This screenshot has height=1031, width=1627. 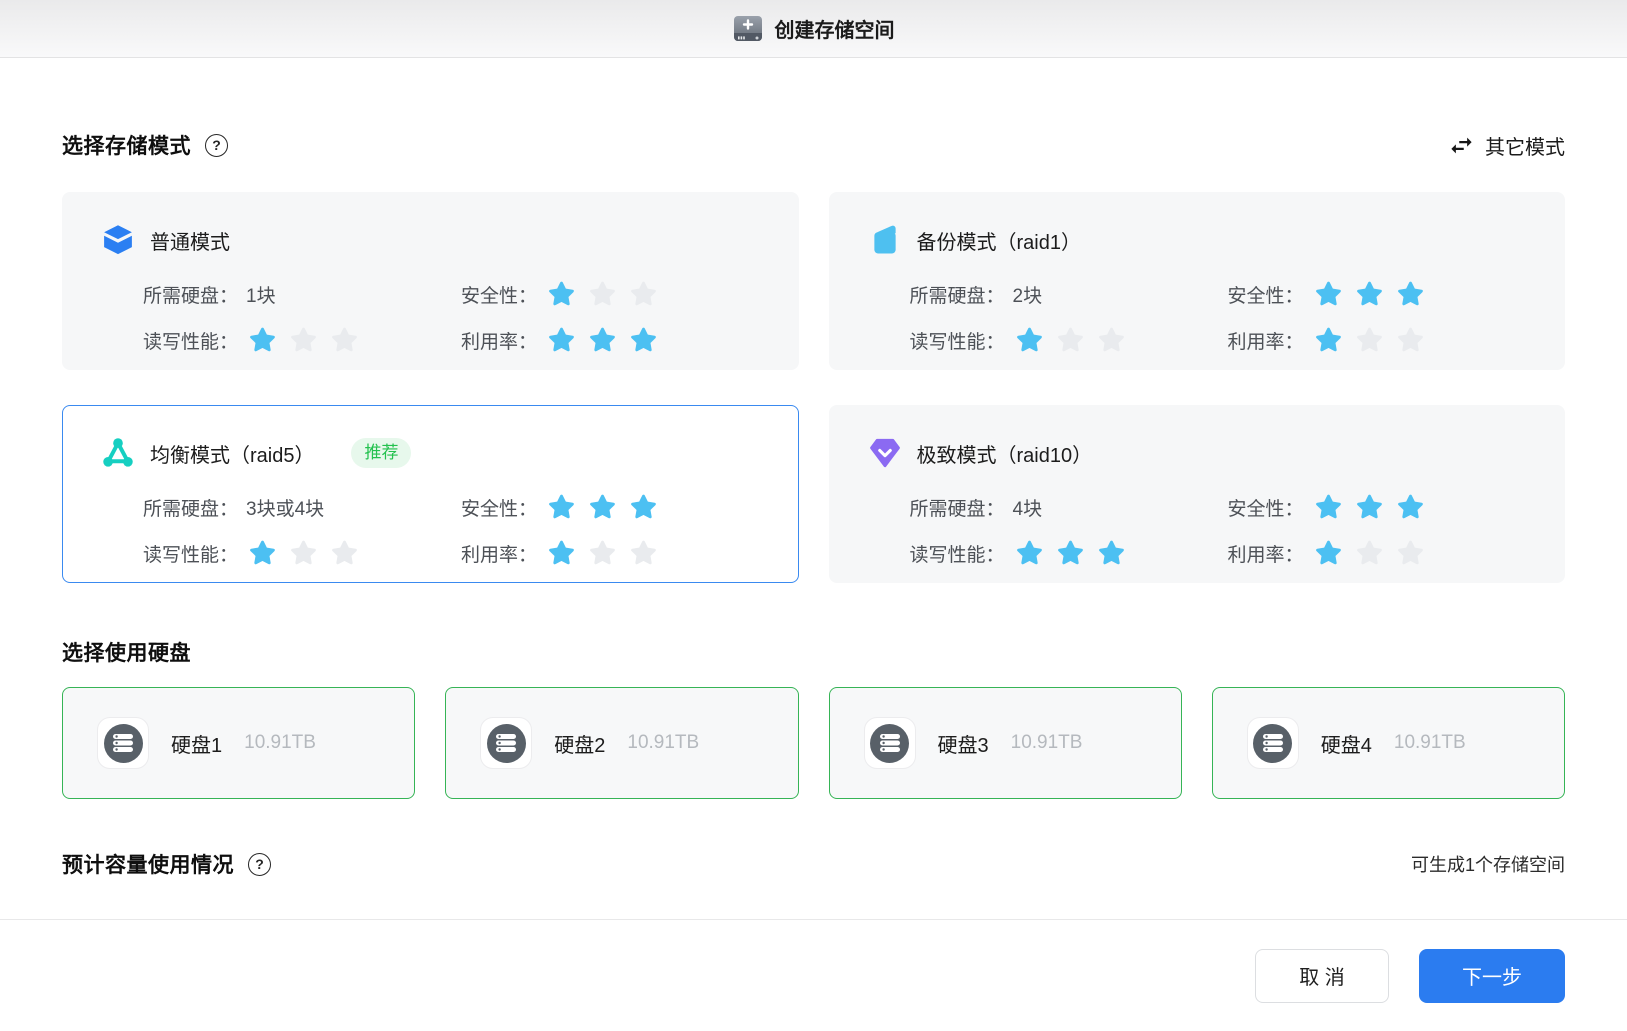 What do you see at coordinates (126, 653) in the screenshot?
I see `disks-section-title: 选择使用硬盘` at bounding box center [126, 653].